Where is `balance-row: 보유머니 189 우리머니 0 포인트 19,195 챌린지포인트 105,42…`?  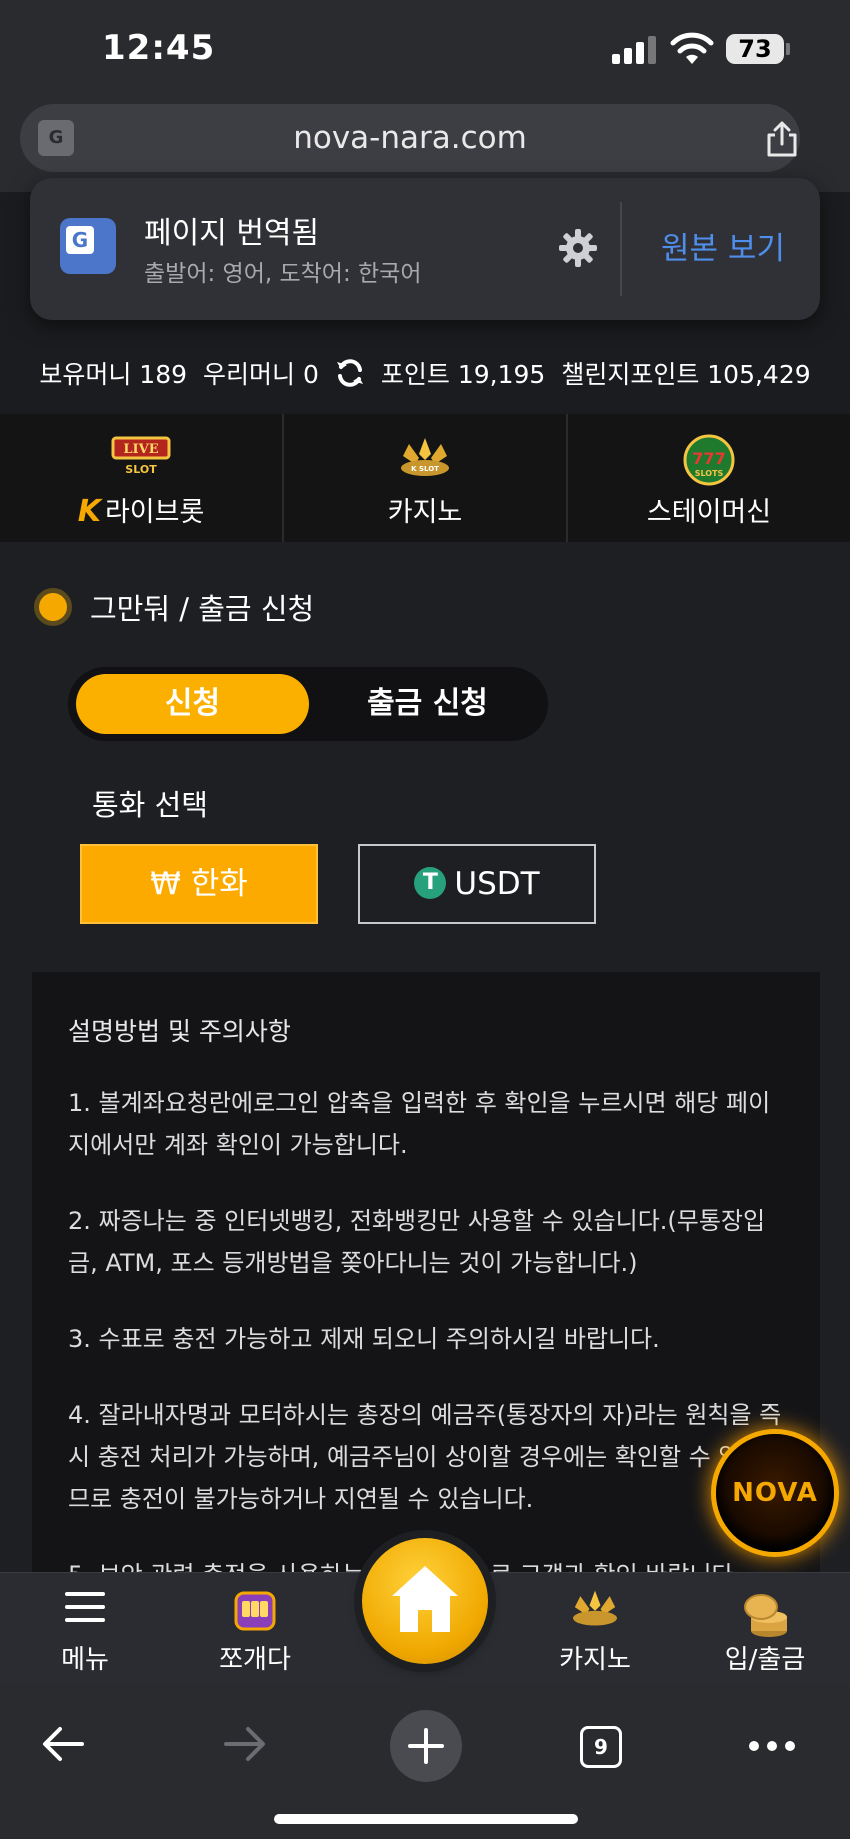
balance-row: 보유머니 189 우리머니 0 포인트 19,195 챌린지포인트 105,42… is located at coordinates (425, 373).